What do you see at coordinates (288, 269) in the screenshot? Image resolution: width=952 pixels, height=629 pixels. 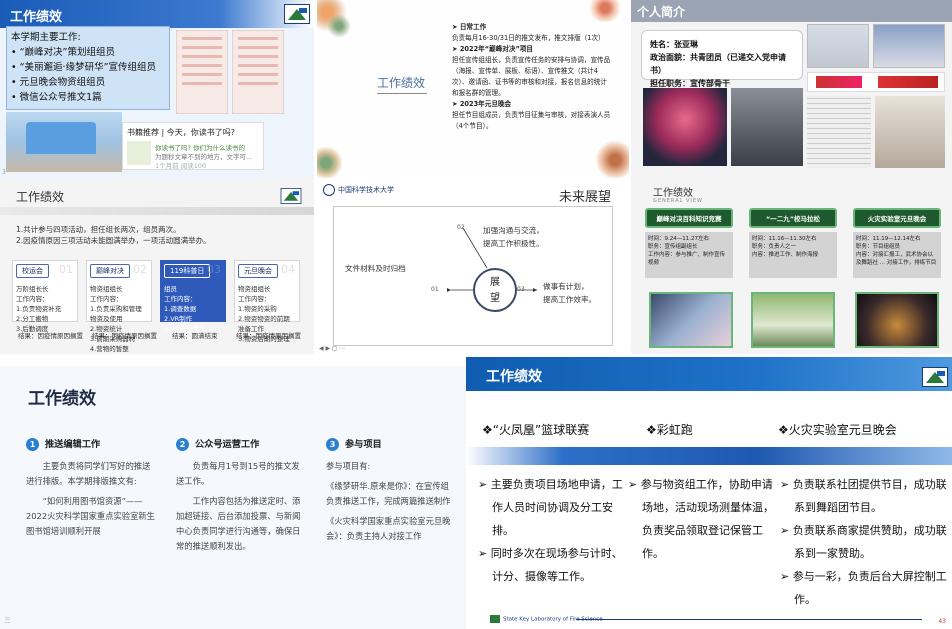 I see `activity-number: 04` at bounding box center [288, 269].